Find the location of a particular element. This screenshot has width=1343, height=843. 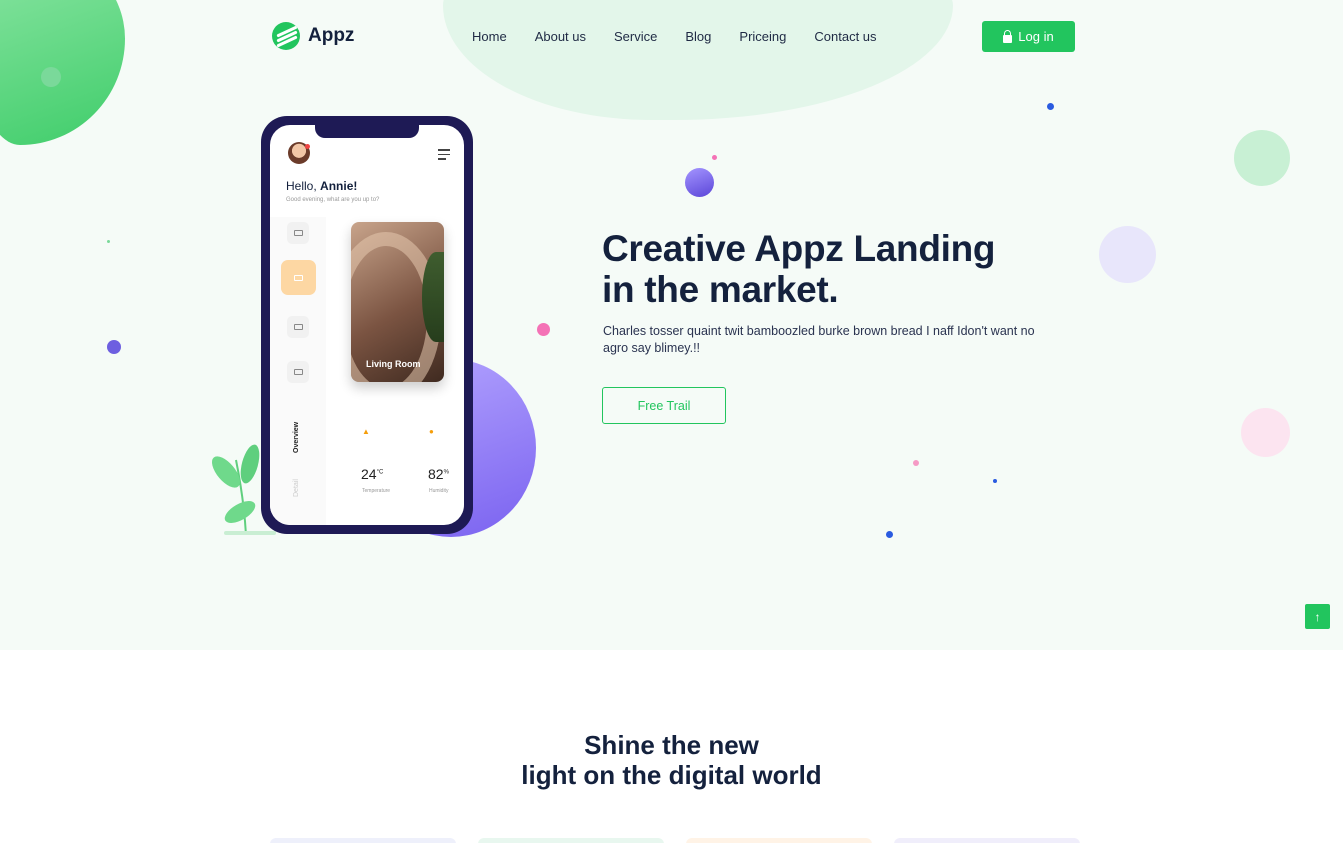

login-label: Log in is located at coordinates (1036, 36).